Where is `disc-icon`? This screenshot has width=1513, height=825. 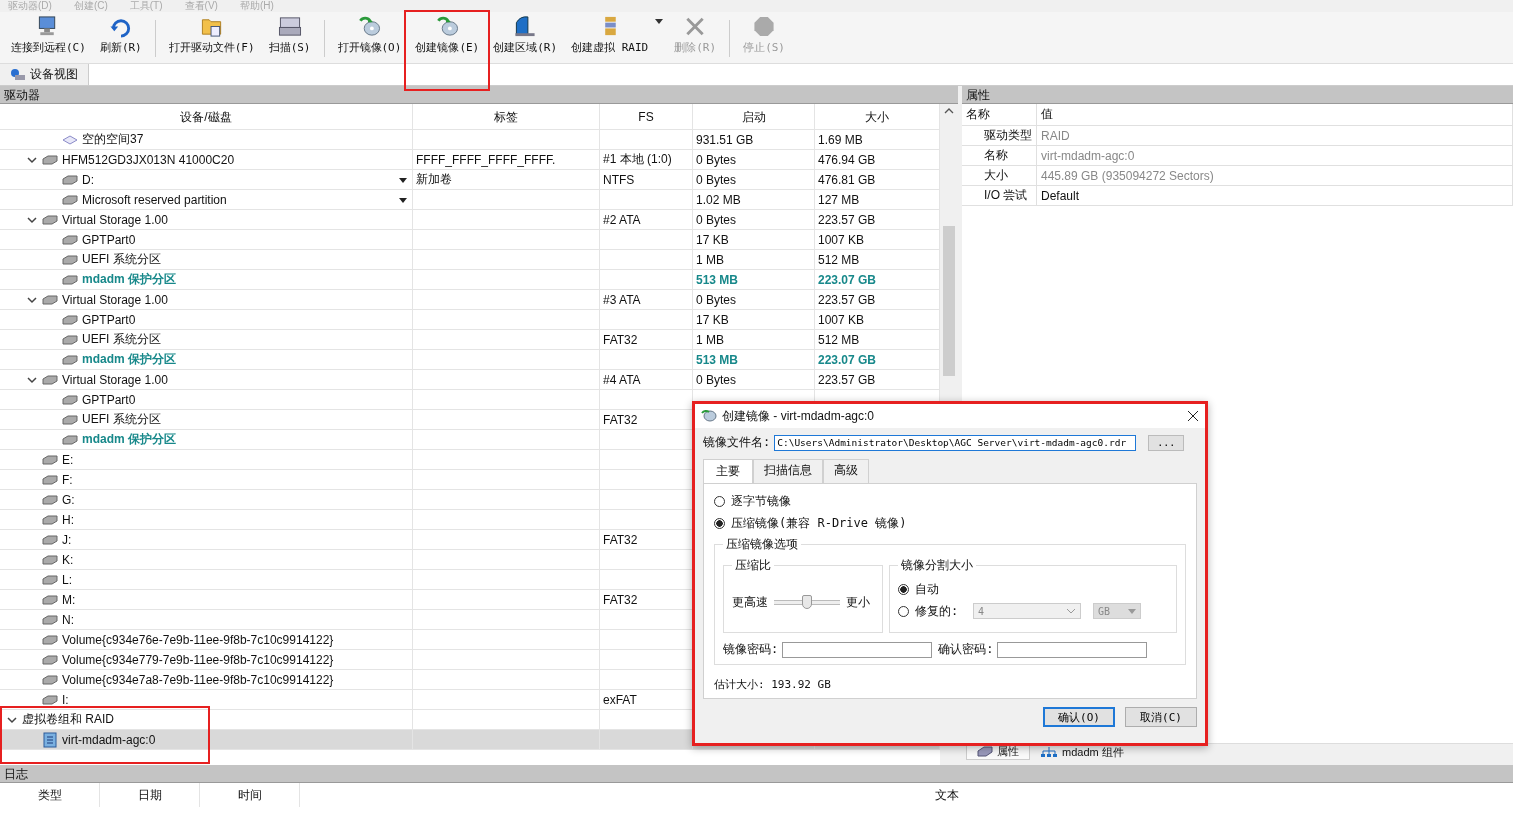
disc-icon is located at coordinates (709, 416).